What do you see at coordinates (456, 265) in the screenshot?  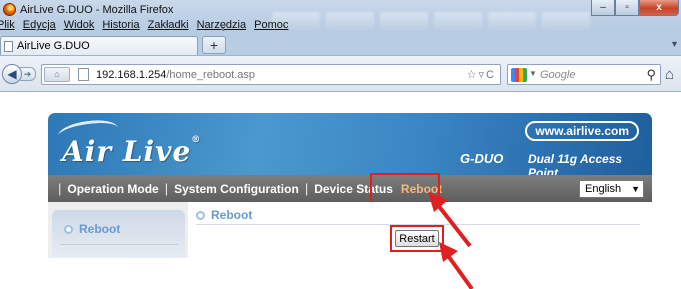 I see `arrow-to-restart-button` at bounding box center [456, 265].